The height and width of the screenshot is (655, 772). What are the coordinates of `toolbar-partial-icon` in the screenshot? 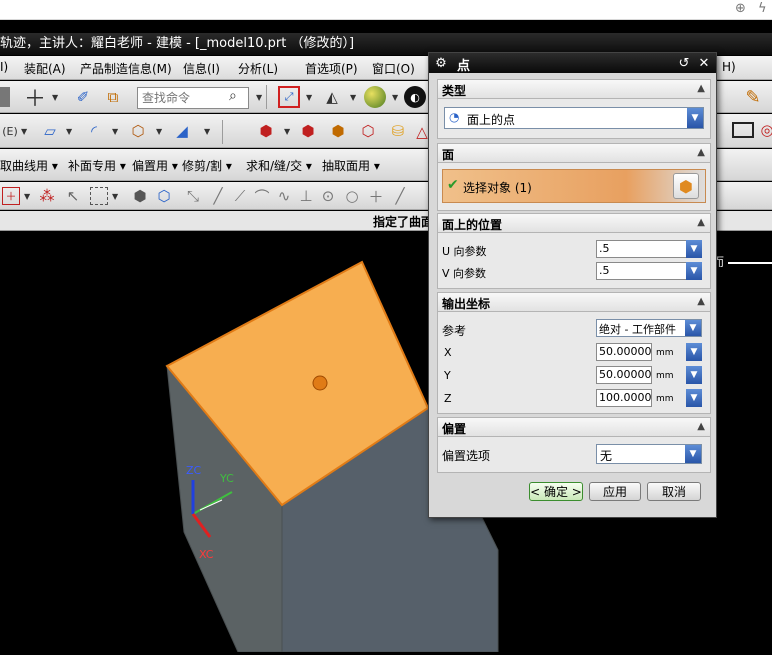 It's located at (5, 97).